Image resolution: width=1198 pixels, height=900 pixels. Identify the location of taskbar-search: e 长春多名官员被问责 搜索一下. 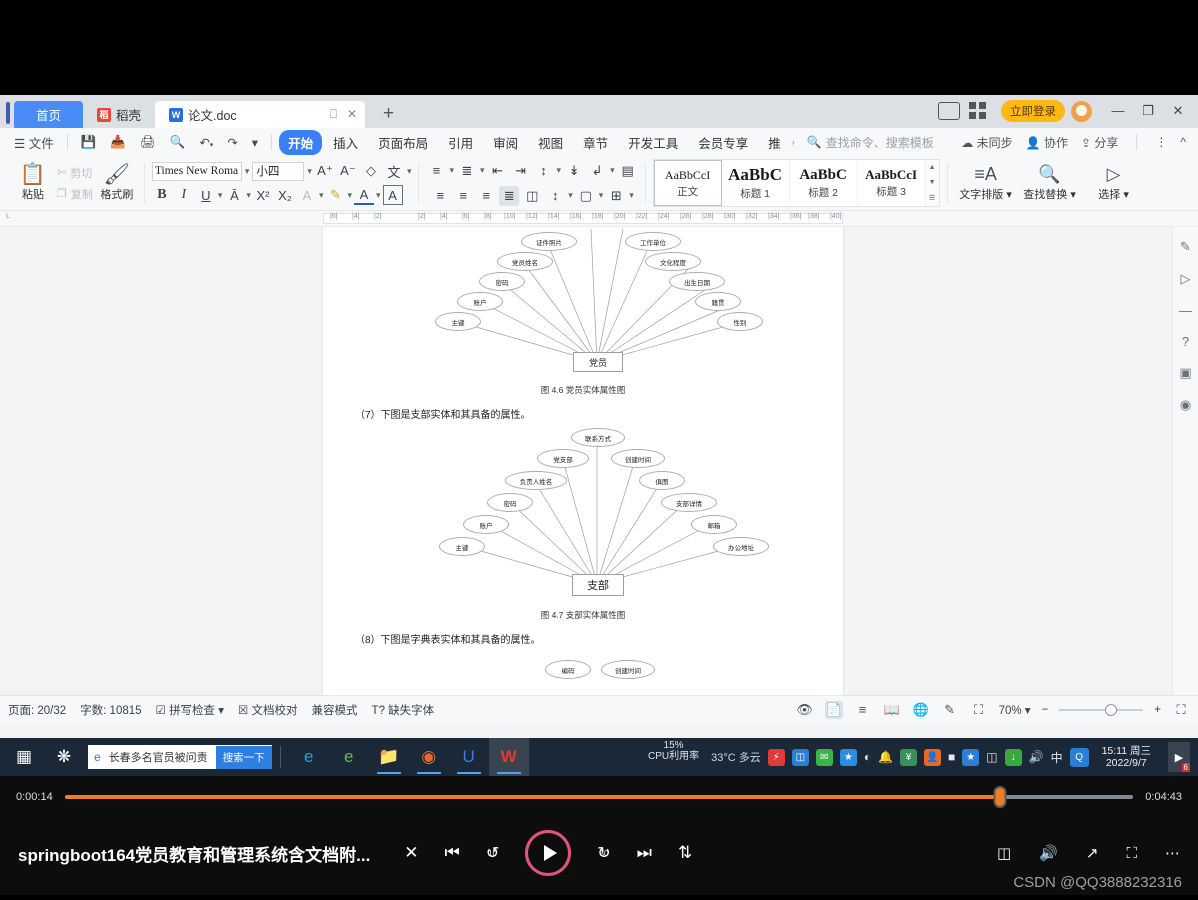
(180, 757).